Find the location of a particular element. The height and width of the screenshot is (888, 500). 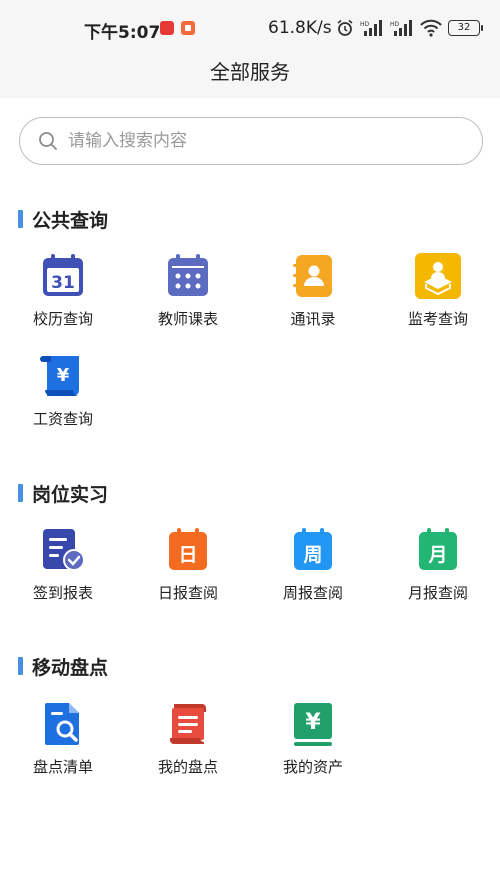

service-label: 盘点清单 is located at coordinates (62, 767).